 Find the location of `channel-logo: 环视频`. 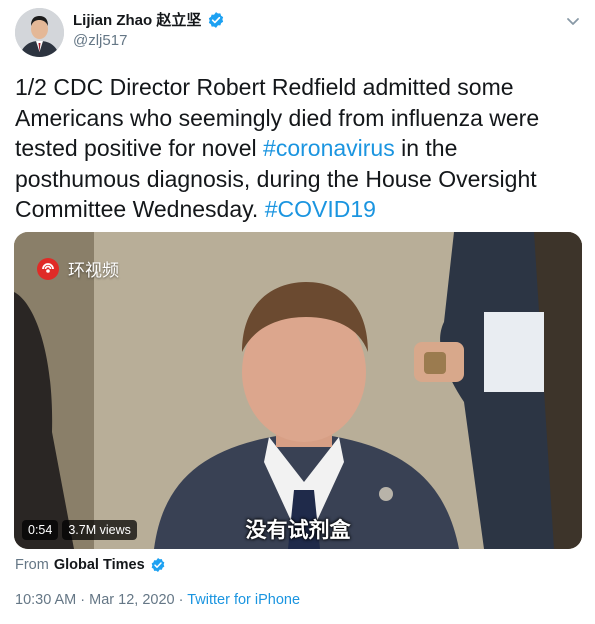

channel-logo: 环视频 is located at coordinates (77, 268).